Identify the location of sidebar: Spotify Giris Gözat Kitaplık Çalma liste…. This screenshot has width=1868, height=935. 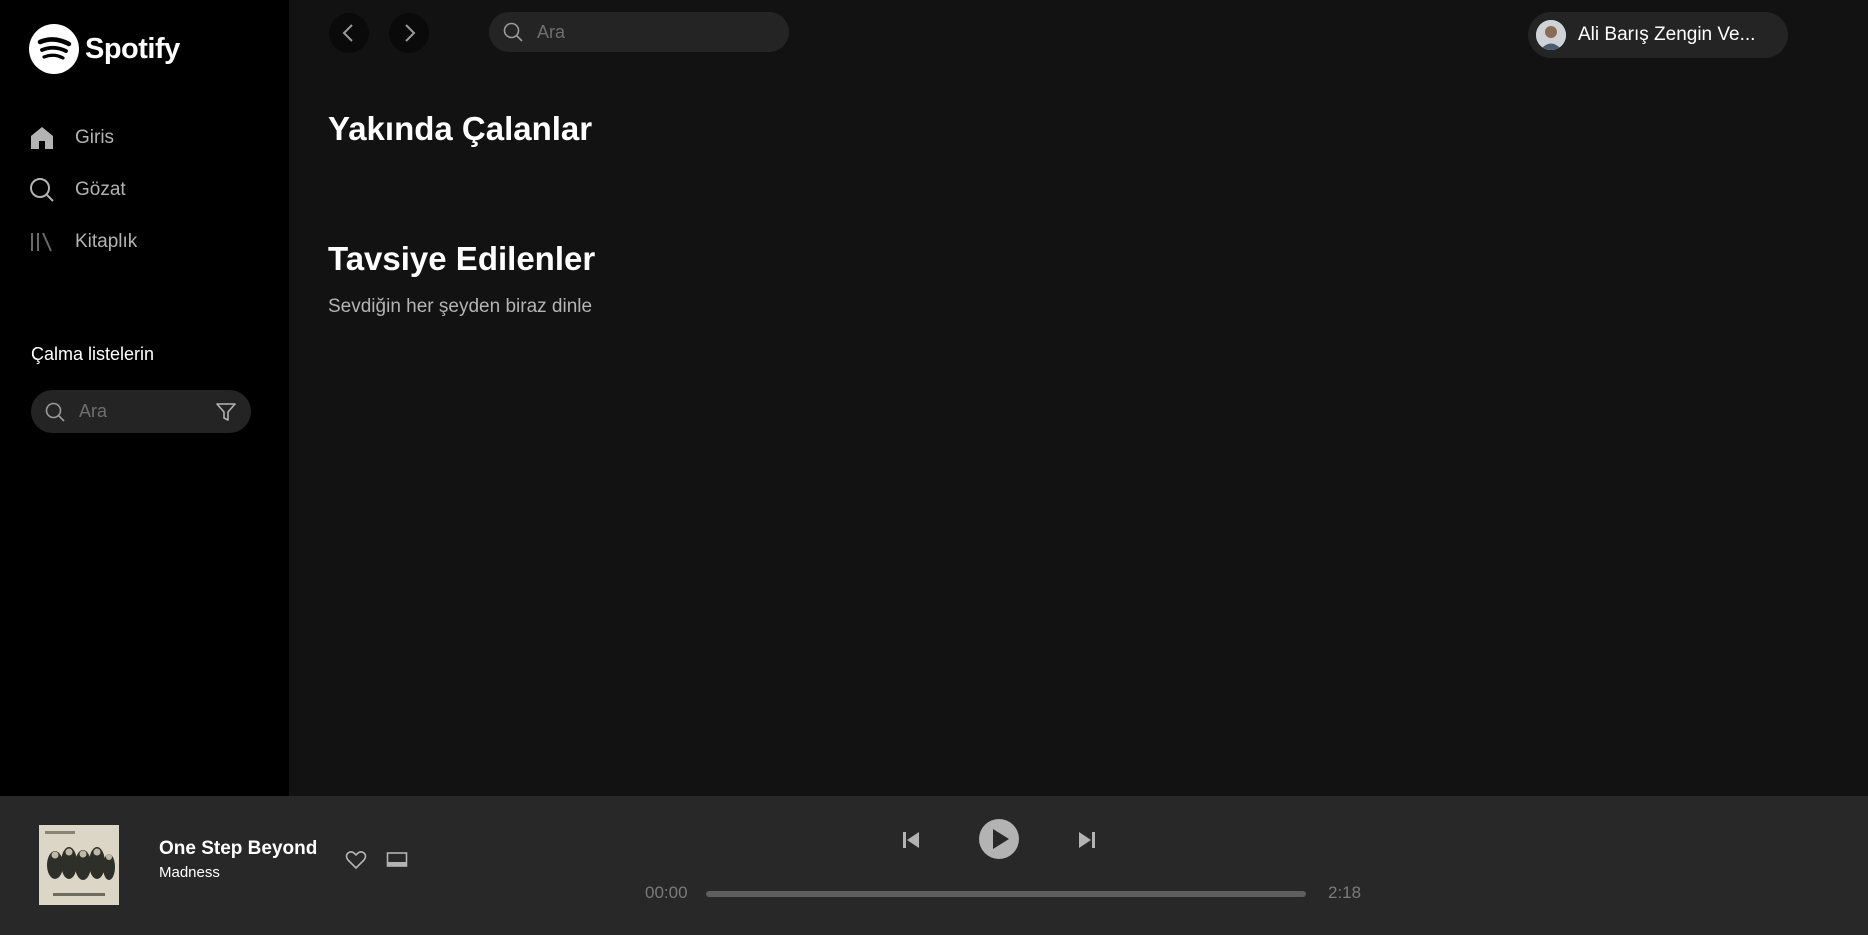
(144, 398).